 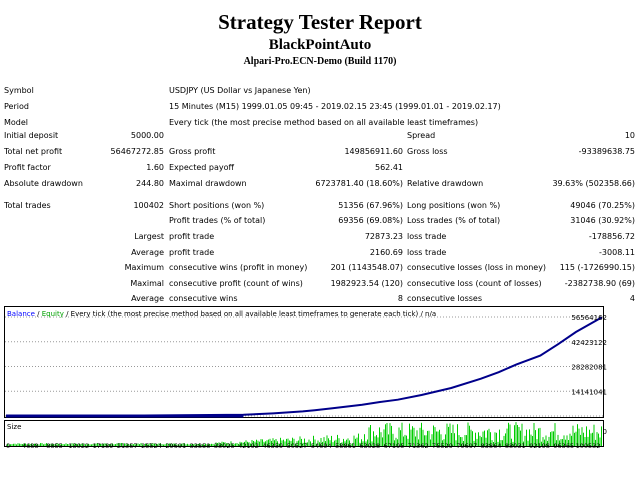 I want to click on largest-loss-label: loss trade, so click(x=427, y=236).